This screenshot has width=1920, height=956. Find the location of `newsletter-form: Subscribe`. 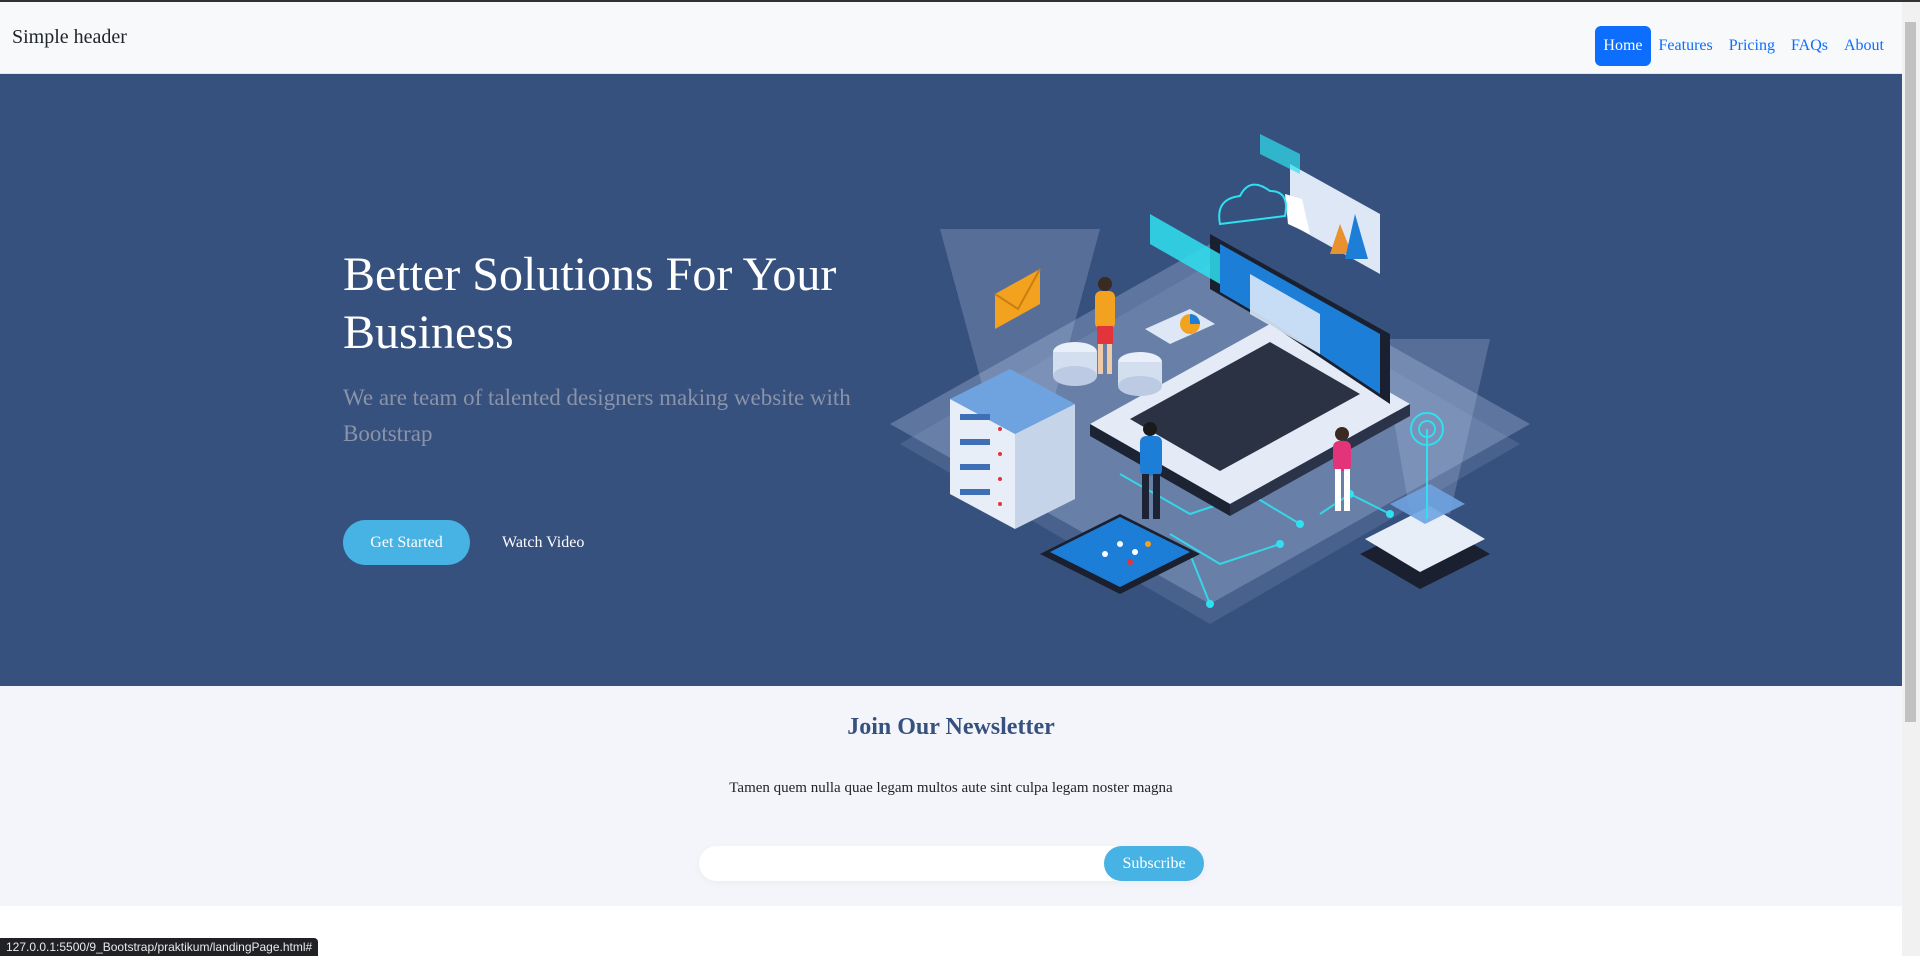

newsletter-form: Subscribe is located at coordinates (951, 864).